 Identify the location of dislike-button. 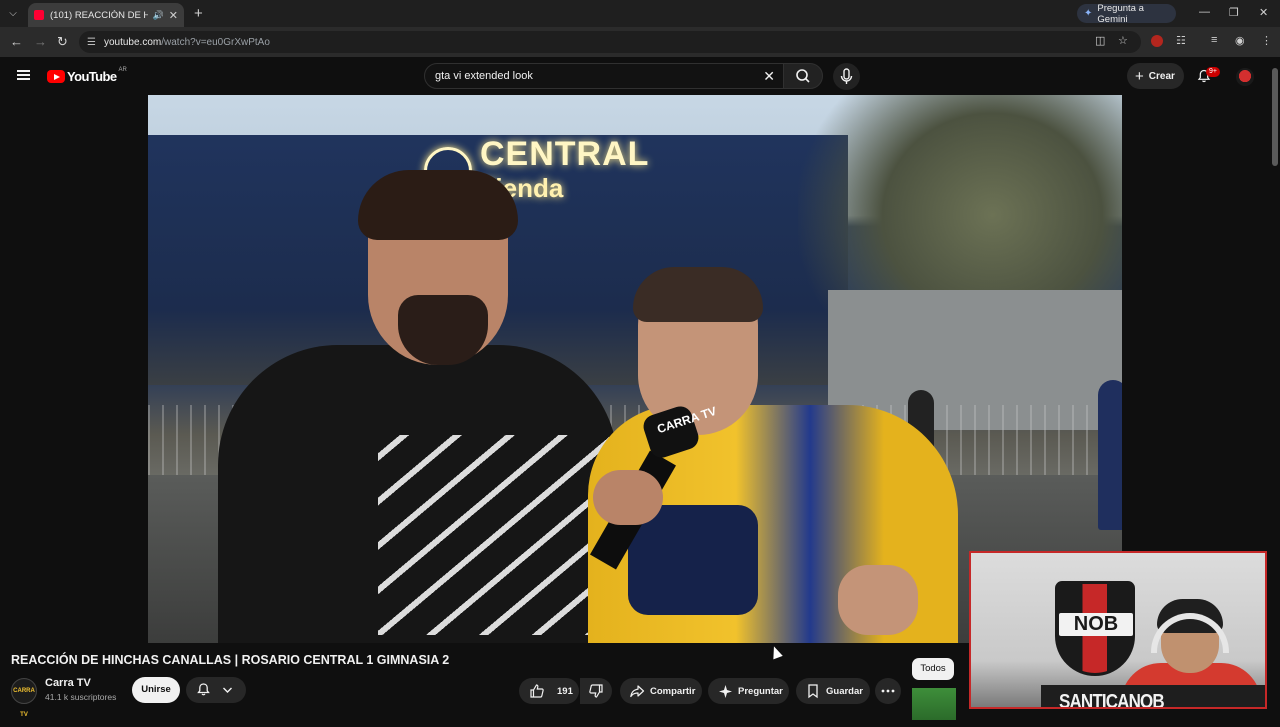
(596, 691).